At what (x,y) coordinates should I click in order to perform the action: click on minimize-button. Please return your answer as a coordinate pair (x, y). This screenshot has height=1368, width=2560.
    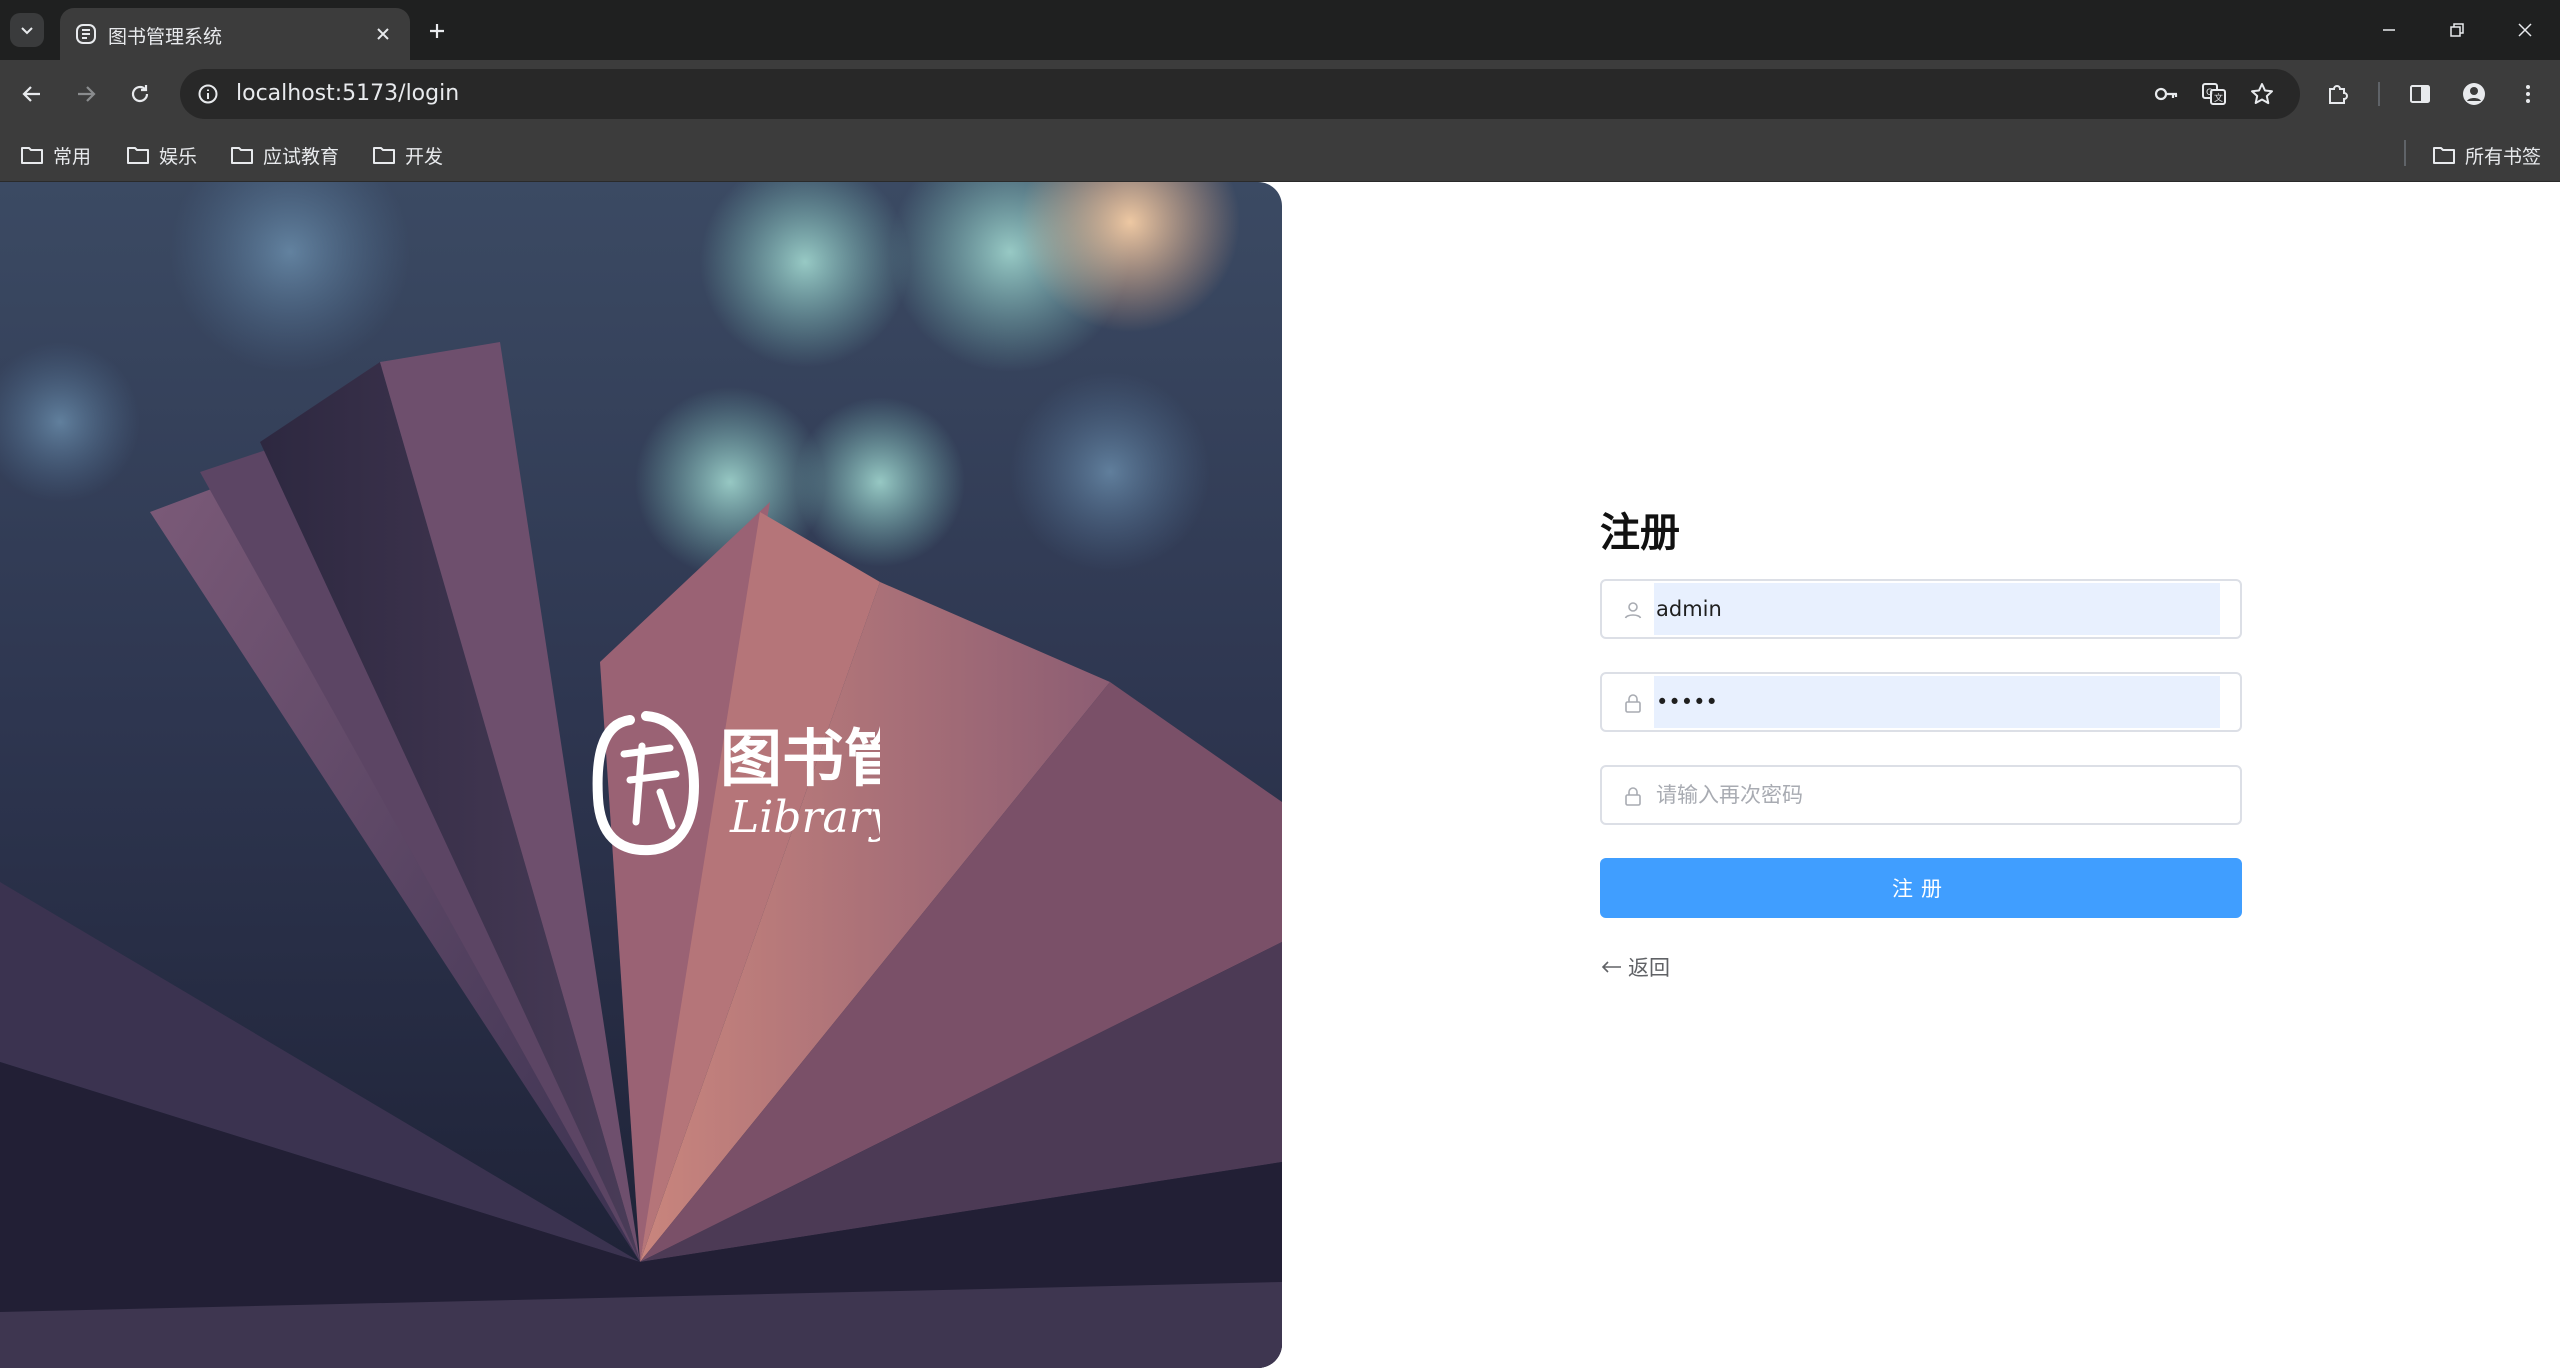
    Looking at the image, I should click on (2389, 30).